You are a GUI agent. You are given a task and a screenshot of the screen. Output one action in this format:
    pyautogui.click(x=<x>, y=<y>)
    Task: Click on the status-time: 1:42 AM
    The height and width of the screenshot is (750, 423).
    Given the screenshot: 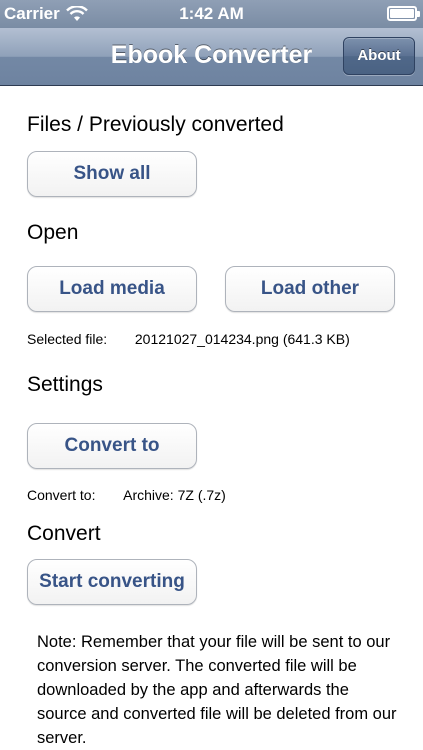 What is the action you would take?
    pyautogui.click(x=211, y=13)
    